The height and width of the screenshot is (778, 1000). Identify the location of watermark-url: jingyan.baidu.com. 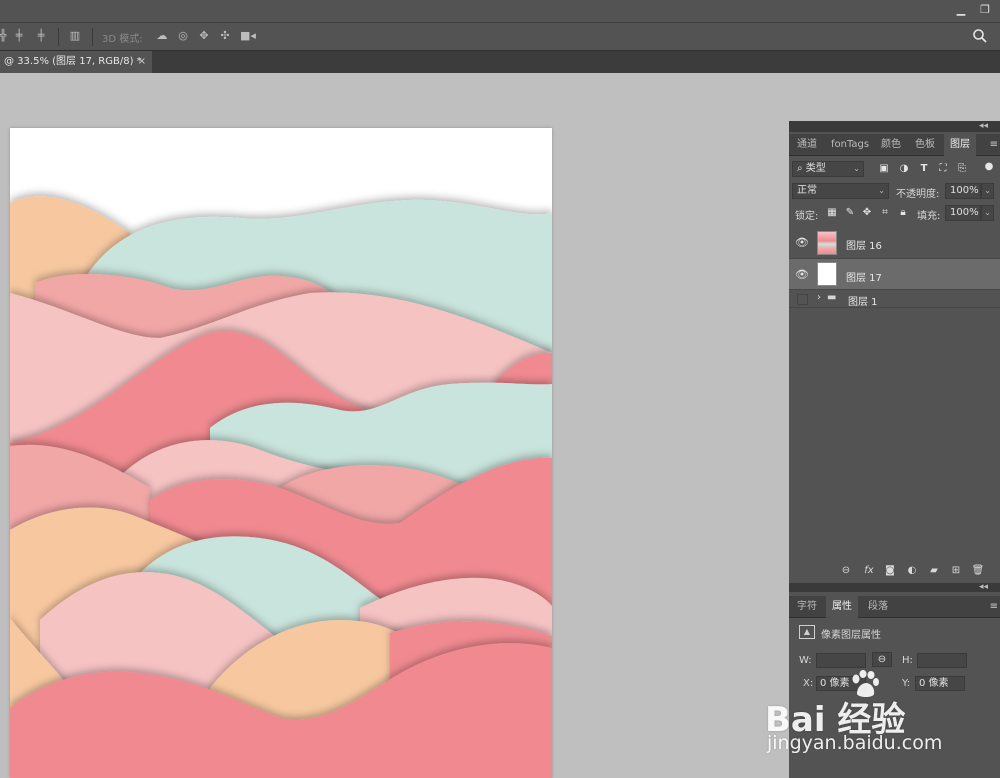
(855, 743).